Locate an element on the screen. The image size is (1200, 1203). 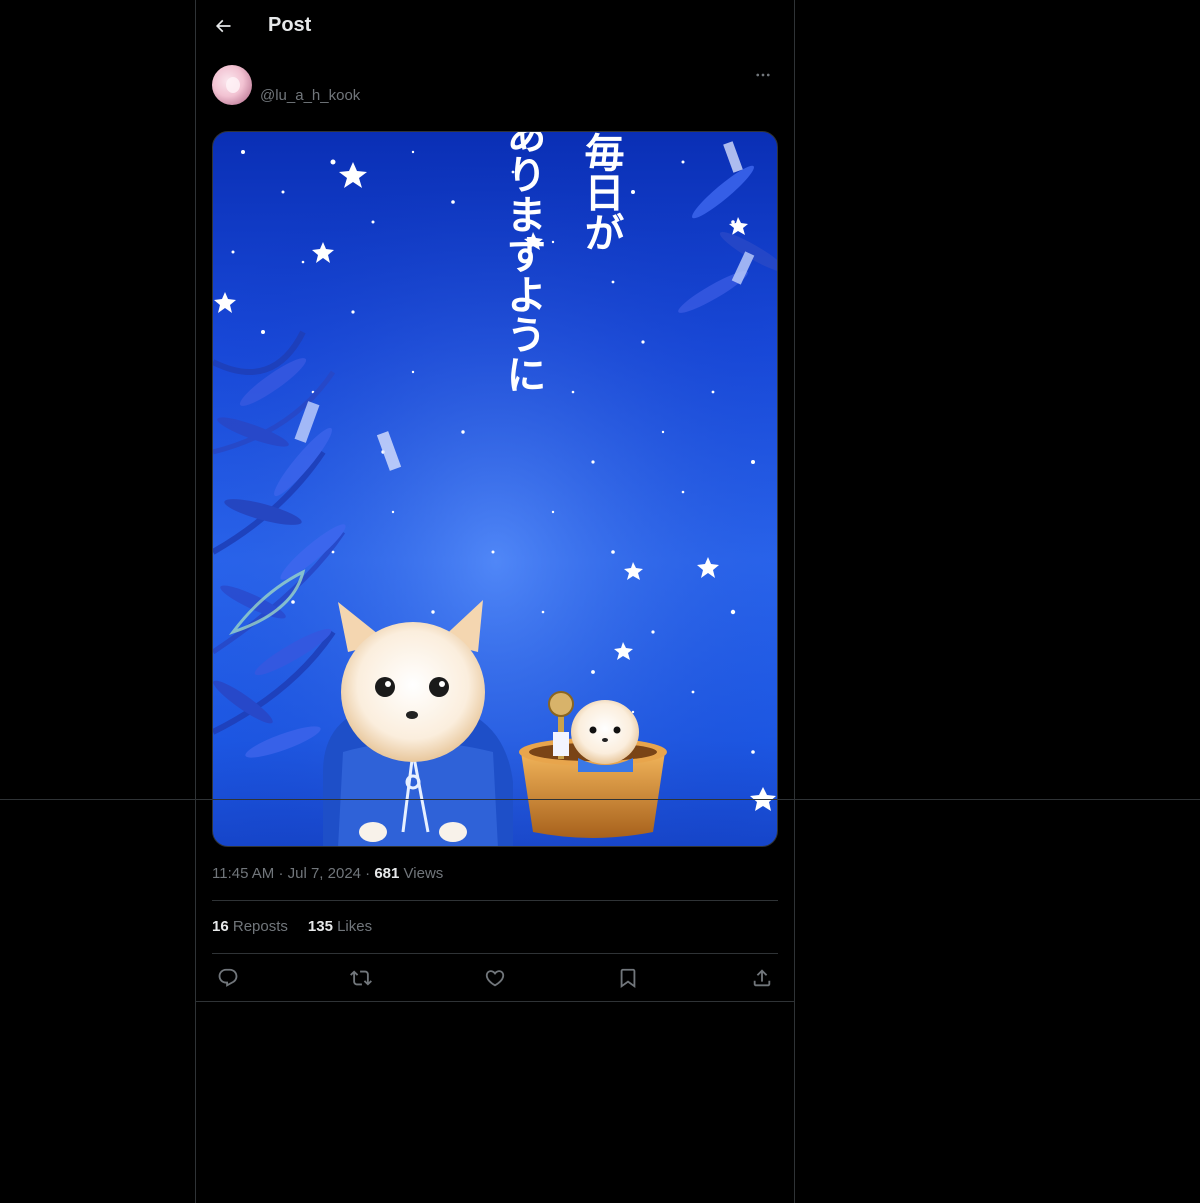
likes-stat: 135 Likes is located at coordinates (340, 926).